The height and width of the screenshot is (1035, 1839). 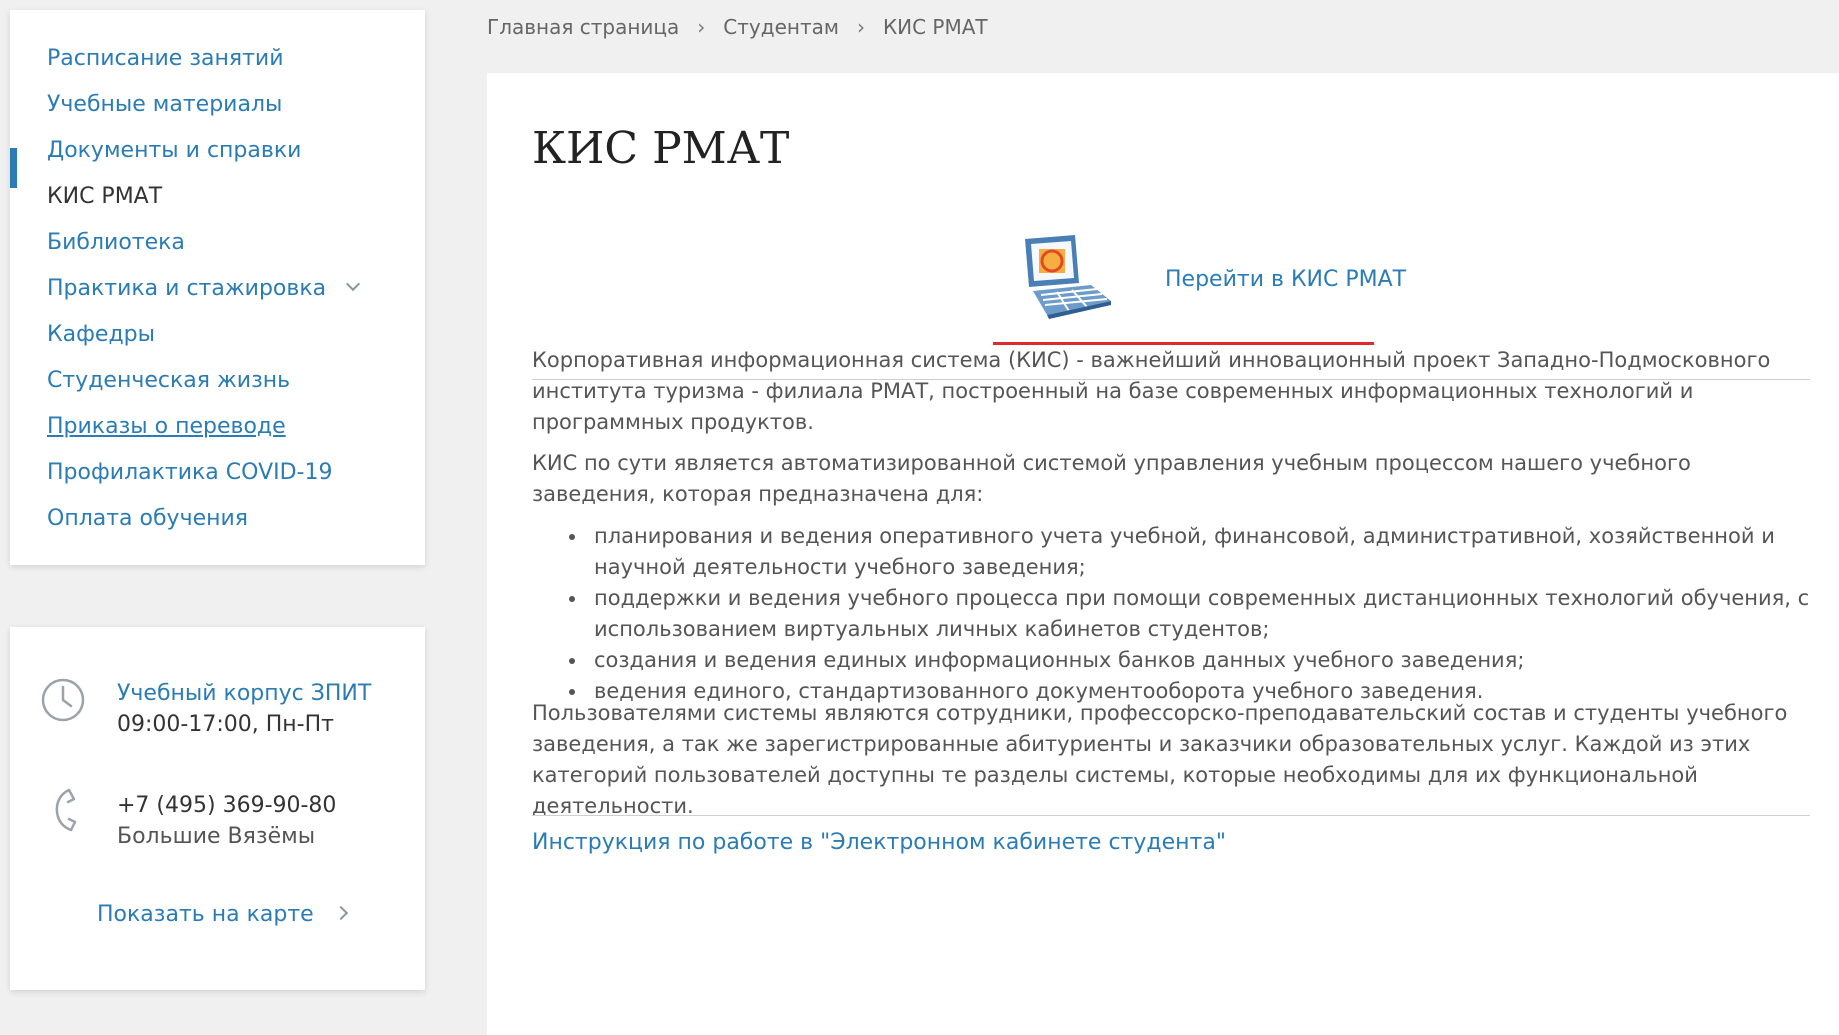 I want to click on breadcrumb: Главная страница › Студентам › КИС РМАТ, so click(x=737, y=27).